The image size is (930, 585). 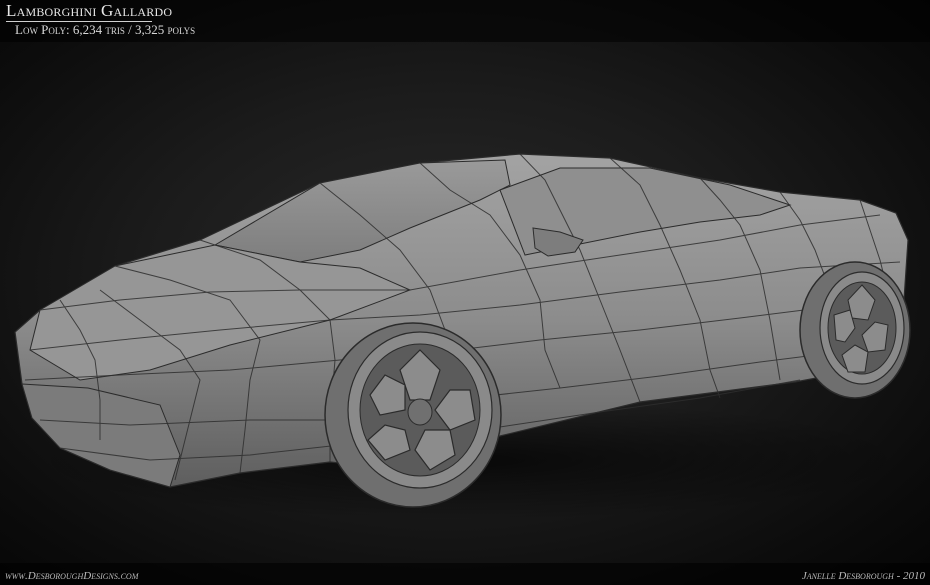 I want to click on website-credit: www.DesboroughDesigns.com, so click(x=72, y=576).